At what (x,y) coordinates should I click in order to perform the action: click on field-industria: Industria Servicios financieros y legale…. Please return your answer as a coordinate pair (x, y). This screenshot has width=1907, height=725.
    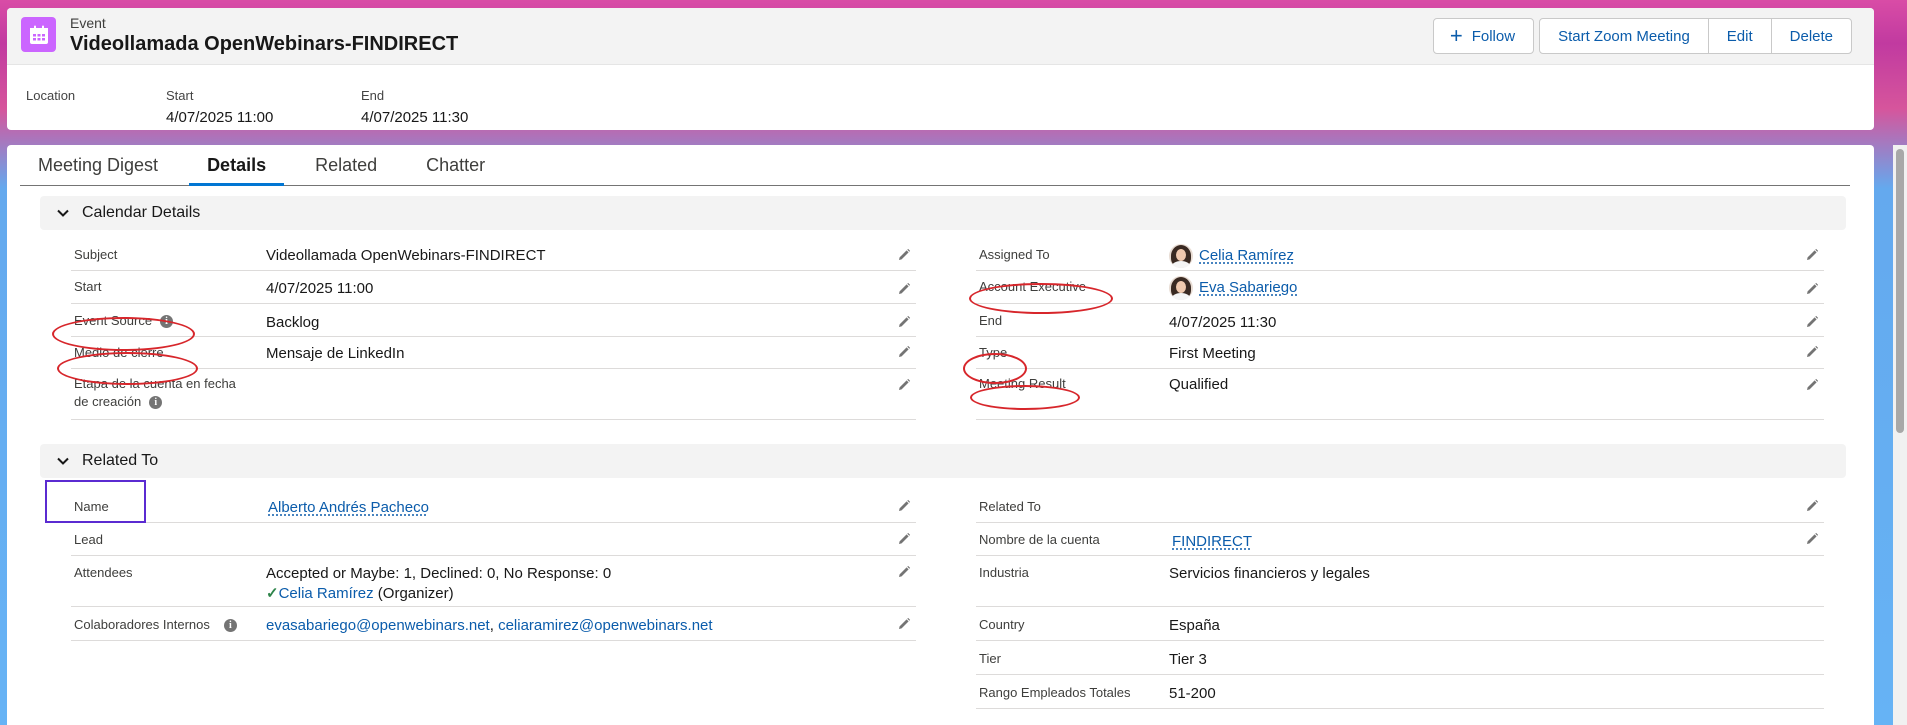
    Looking at the image, I should click on (1400, 581).